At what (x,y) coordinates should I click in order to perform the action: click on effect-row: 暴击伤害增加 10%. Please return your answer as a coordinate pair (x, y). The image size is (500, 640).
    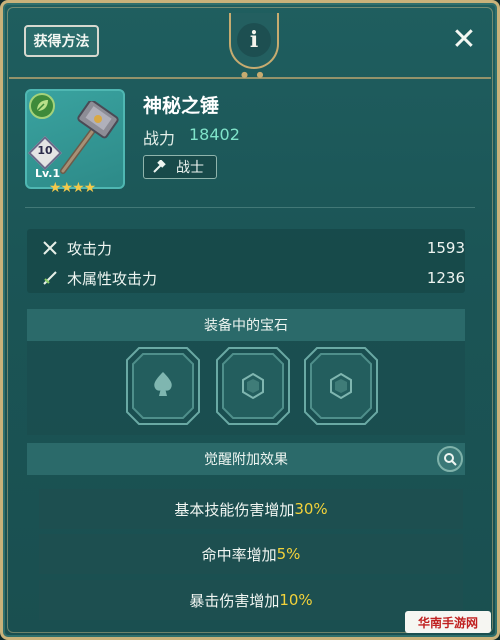
    Looking at the image, I should click on (251, 600).